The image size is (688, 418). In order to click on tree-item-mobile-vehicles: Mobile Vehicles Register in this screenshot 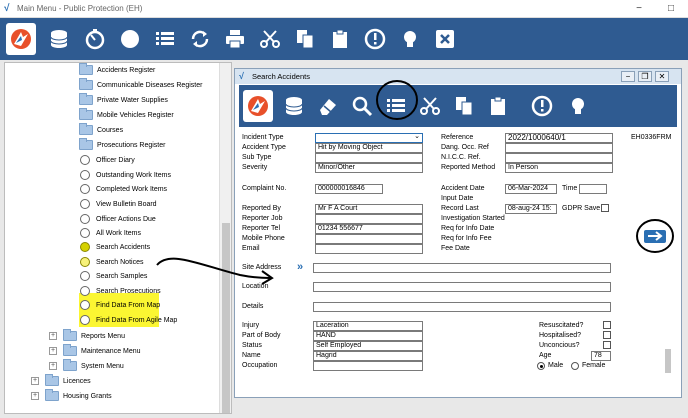, I will do `click(126, 115)`.